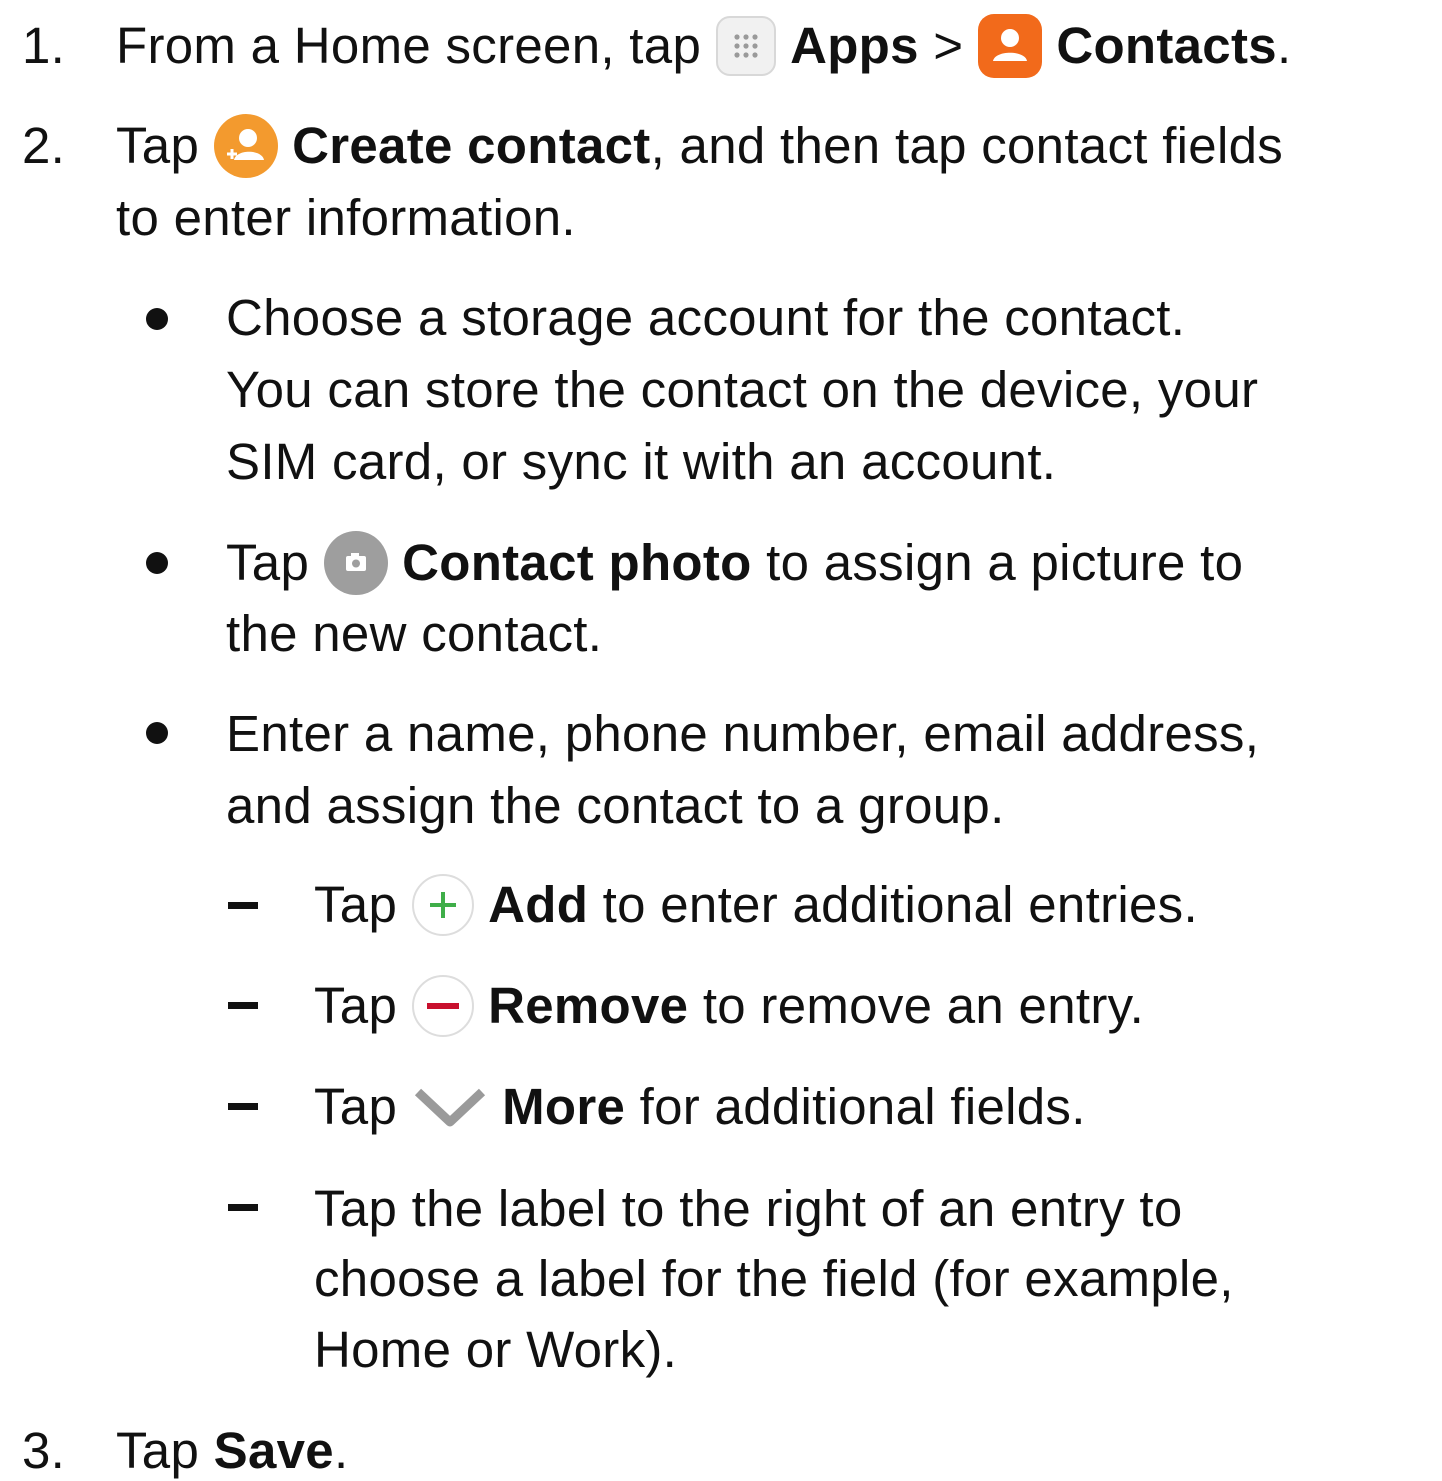  What do you see at coordinates (862, 1106) in the screenshot?
I see `more-rest: for additional fields.` at bounding box center [862, 1106].